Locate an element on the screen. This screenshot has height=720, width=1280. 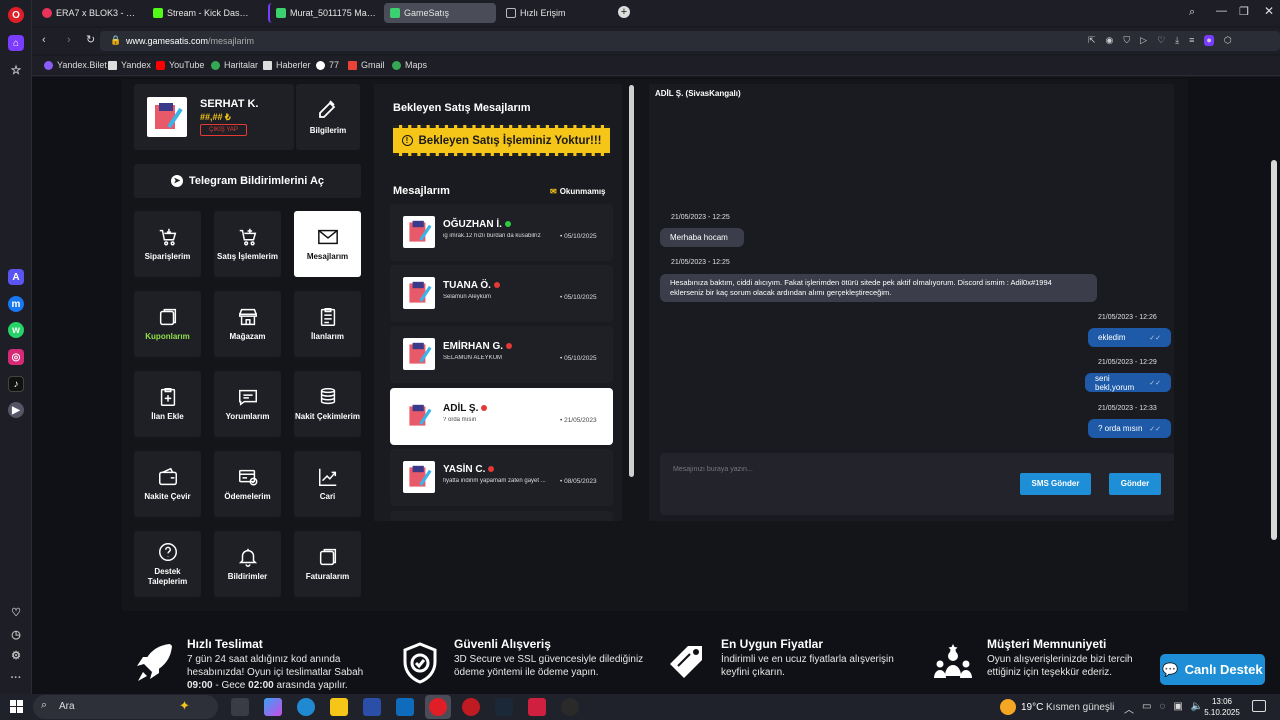
star-icon: ☆ is located at coordinates (16, 70).